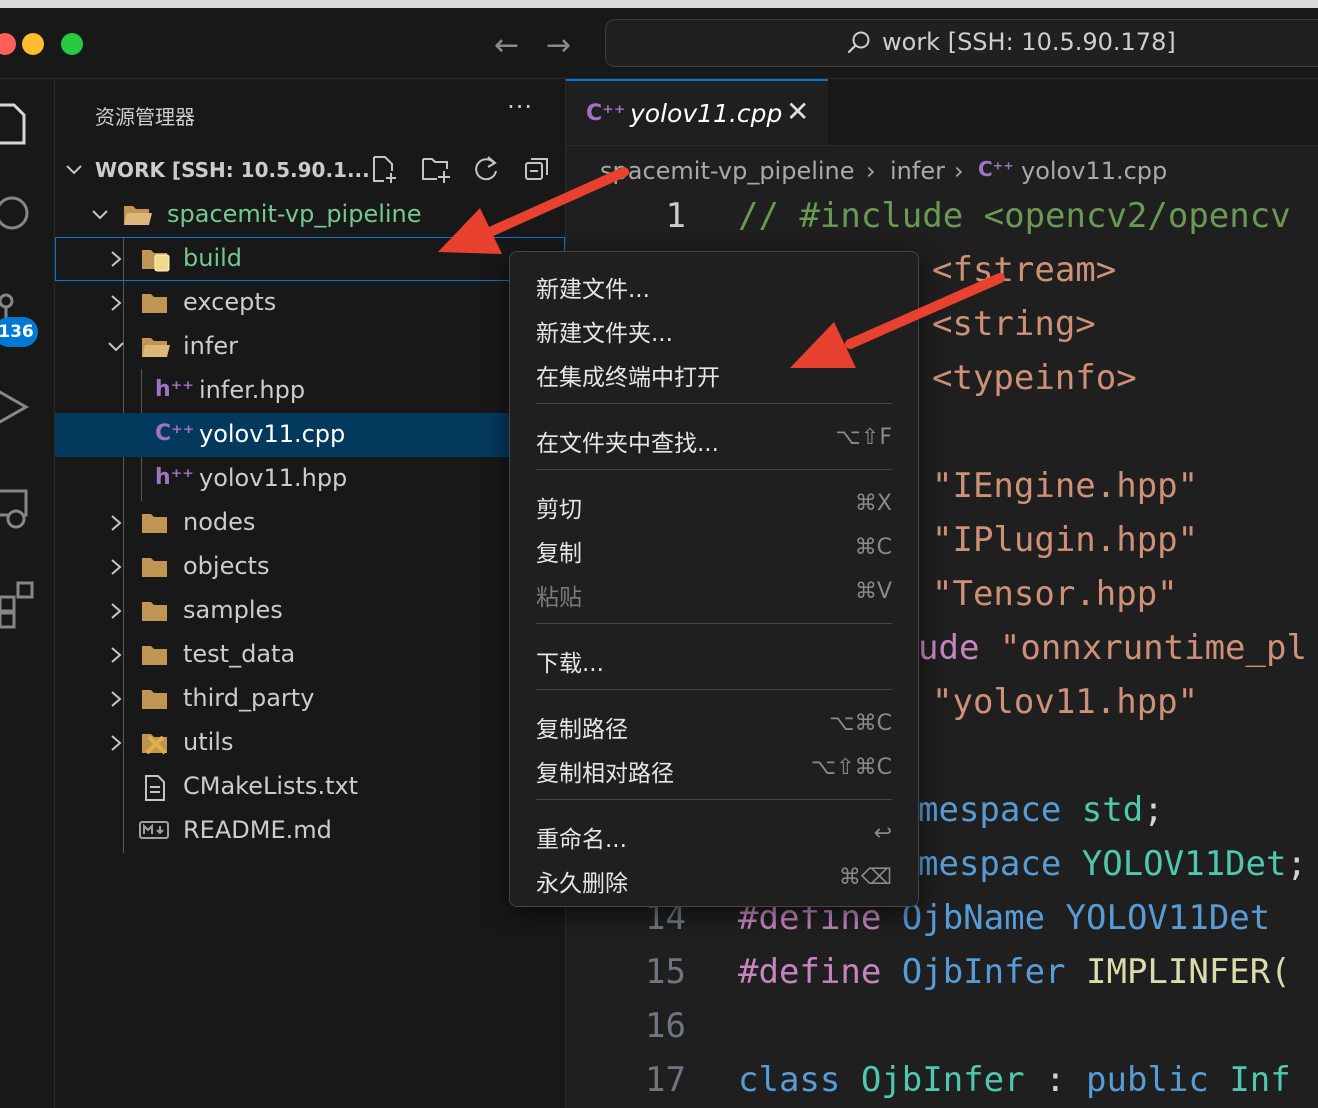  What do you see at coordinates (310, 567) in the screenshot?
I see `tree-item-objects: objects` at bounding box center [310, 567].